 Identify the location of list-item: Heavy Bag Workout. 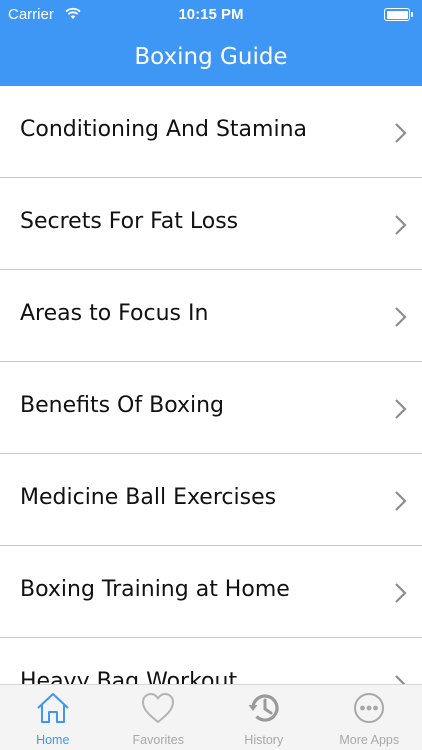
(211, 661).